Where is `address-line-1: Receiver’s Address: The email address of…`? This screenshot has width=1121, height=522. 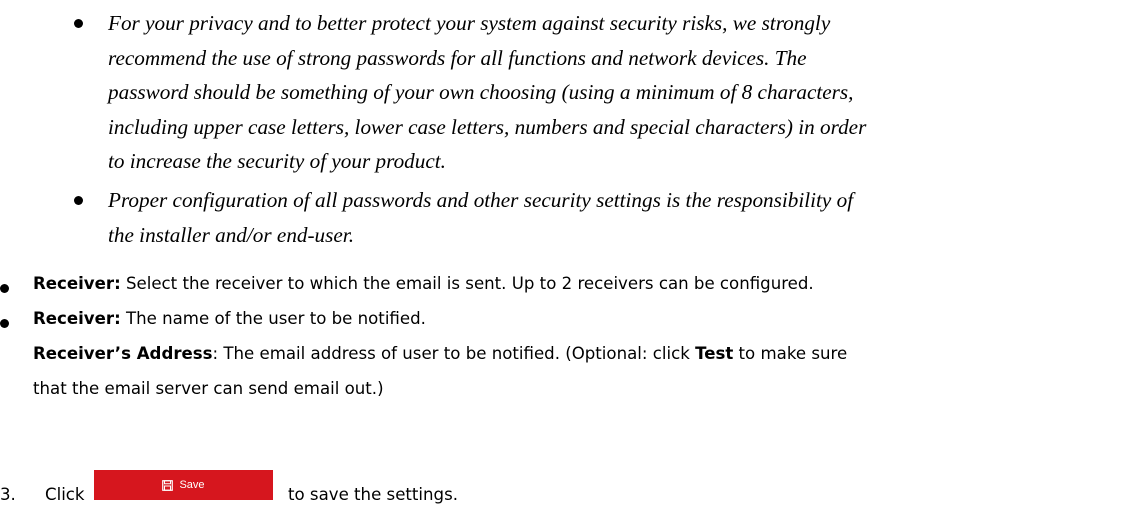
address-line-1: Receiver’s Address: The email address of… is located at coordinates (575, 353).